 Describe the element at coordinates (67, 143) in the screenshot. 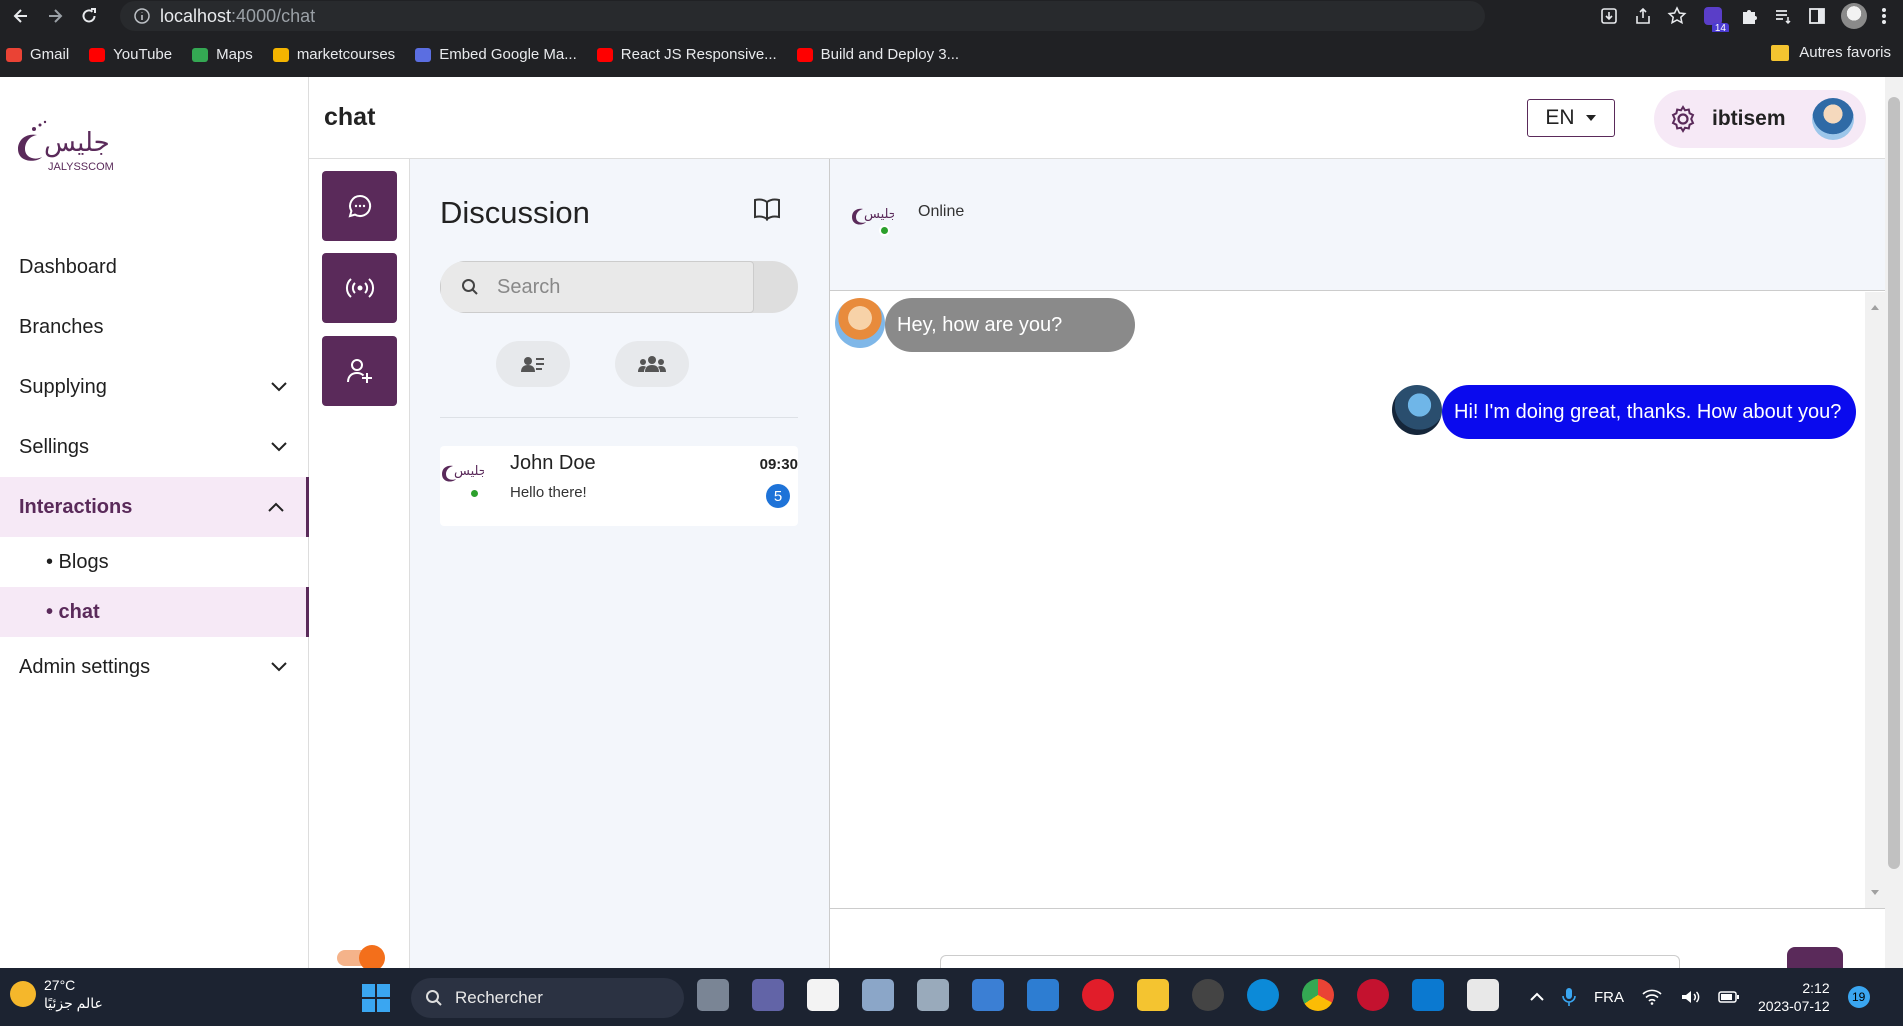

I see `jalysscom-logo: جليس JALYSSCOM` at that location.